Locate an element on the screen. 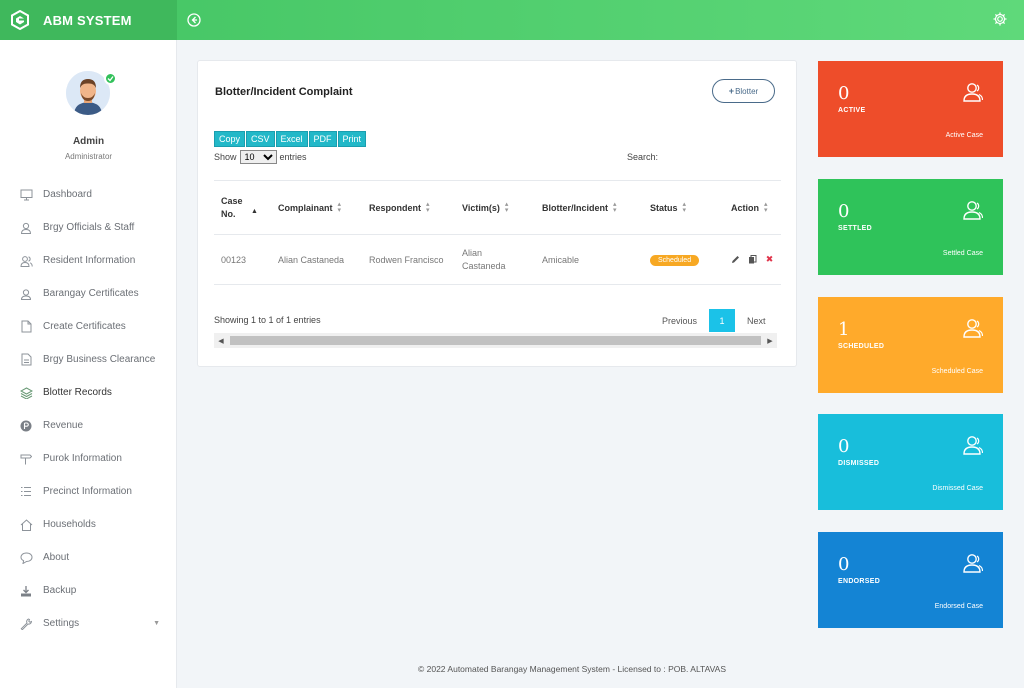 This screenshot has width=1024, height=688. card-sub: Scheduled Case is located at coordinates (957, 371).